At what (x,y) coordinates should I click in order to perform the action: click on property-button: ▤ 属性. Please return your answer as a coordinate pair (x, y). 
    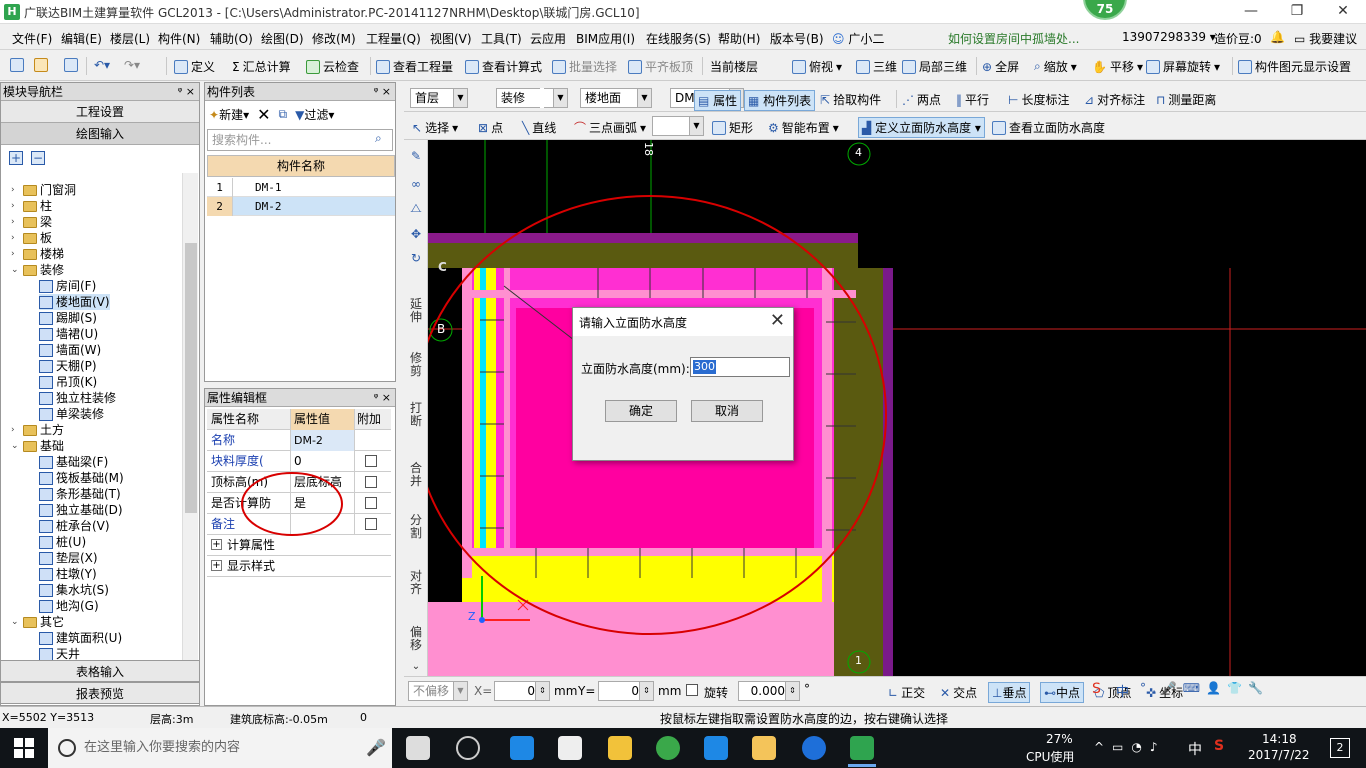
    Looking at the image, I should click on (718, 100).